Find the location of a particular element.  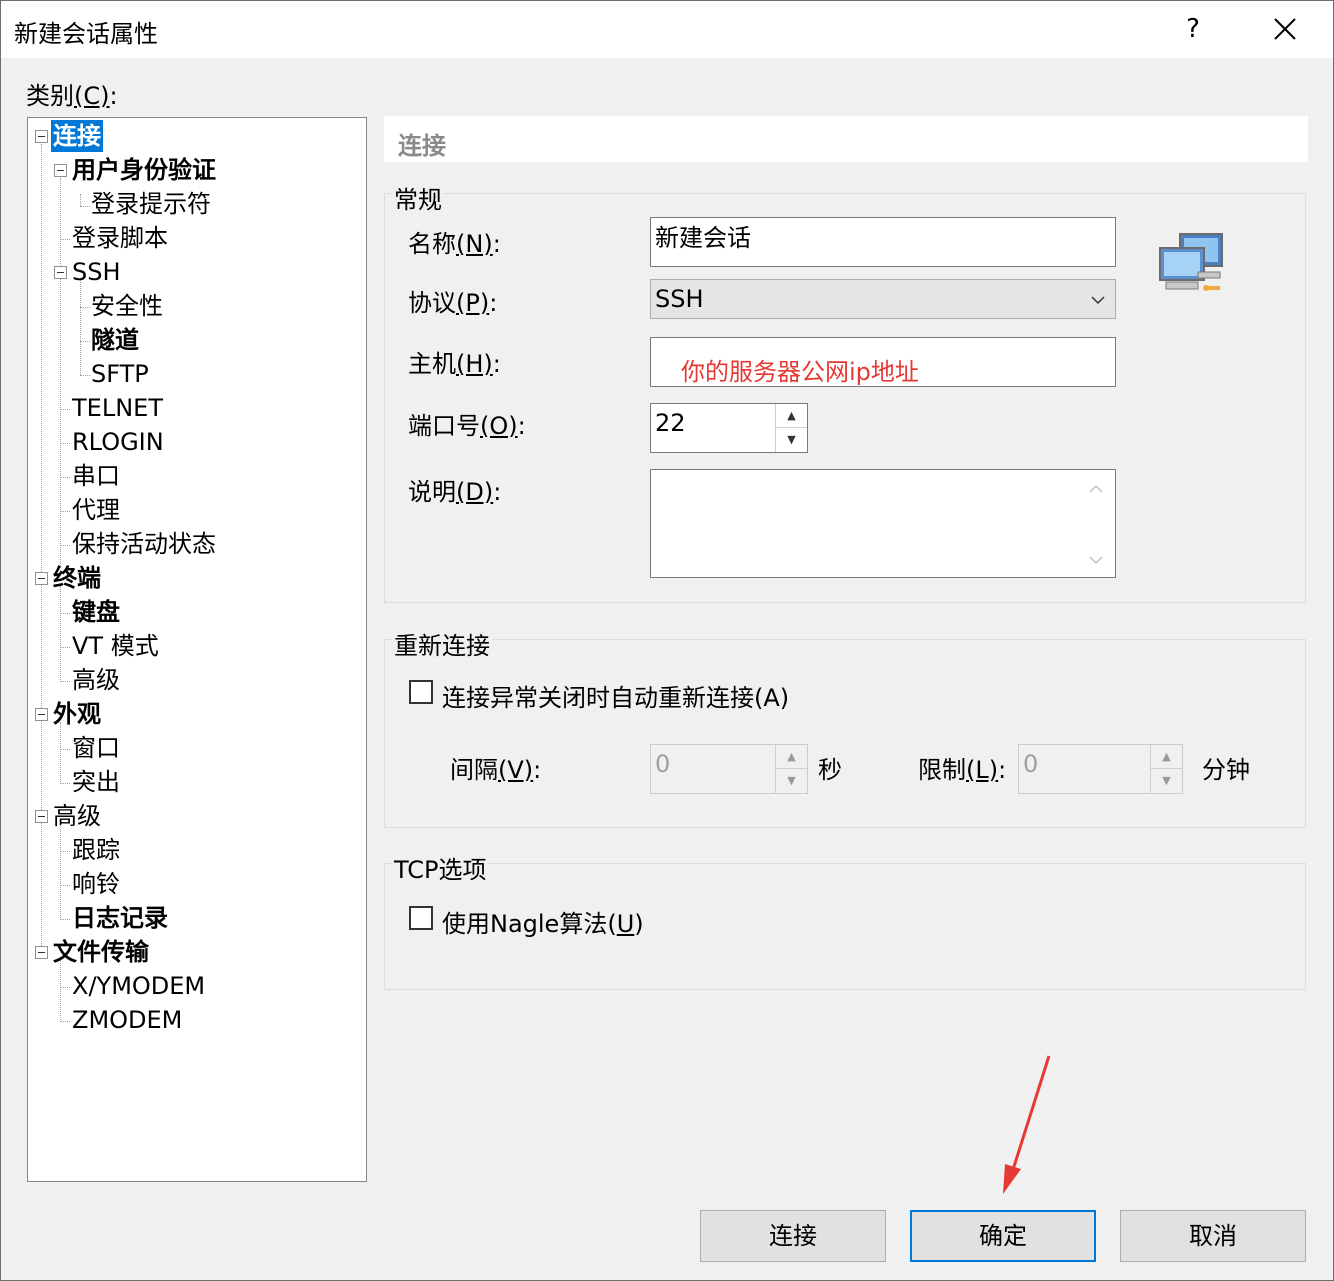

tree-item-terminal-advanced: 高级 is located at coordinates (96, 680).